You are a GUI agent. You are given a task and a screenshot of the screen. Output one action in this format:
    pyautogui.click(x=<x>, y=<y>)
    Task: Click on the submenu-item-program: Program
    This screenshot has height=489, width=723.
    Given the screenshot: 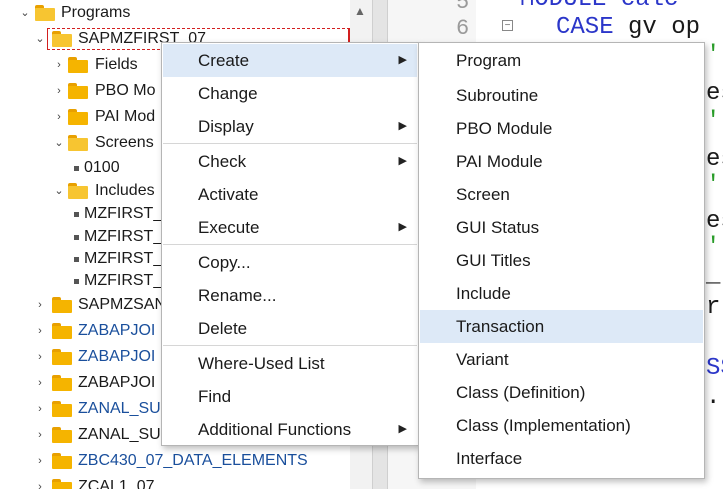 What is the action you would take?
    pyautogui.click(x=561, y=60)
    